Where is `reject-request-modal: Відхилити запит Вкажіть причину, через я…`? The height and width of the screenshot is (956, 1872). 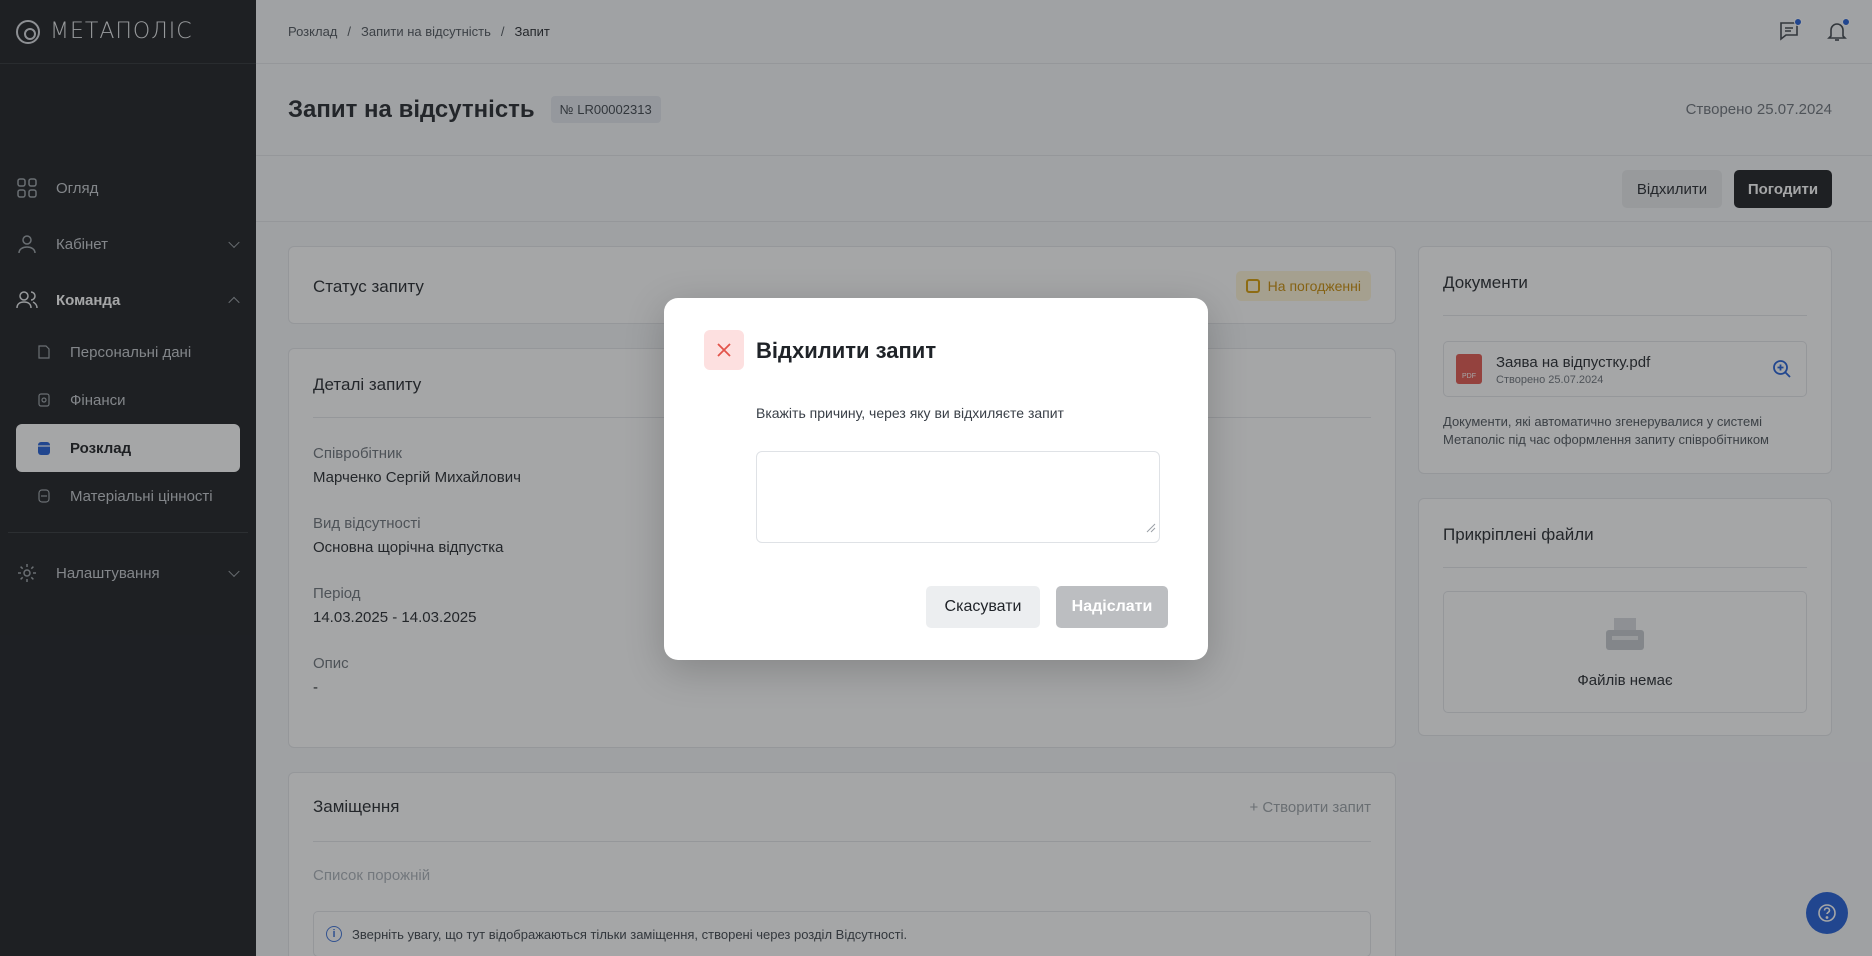
reject-request-modal: Відхилити запит Вкажіть причину, через я… is located at coordinates (936, 479).